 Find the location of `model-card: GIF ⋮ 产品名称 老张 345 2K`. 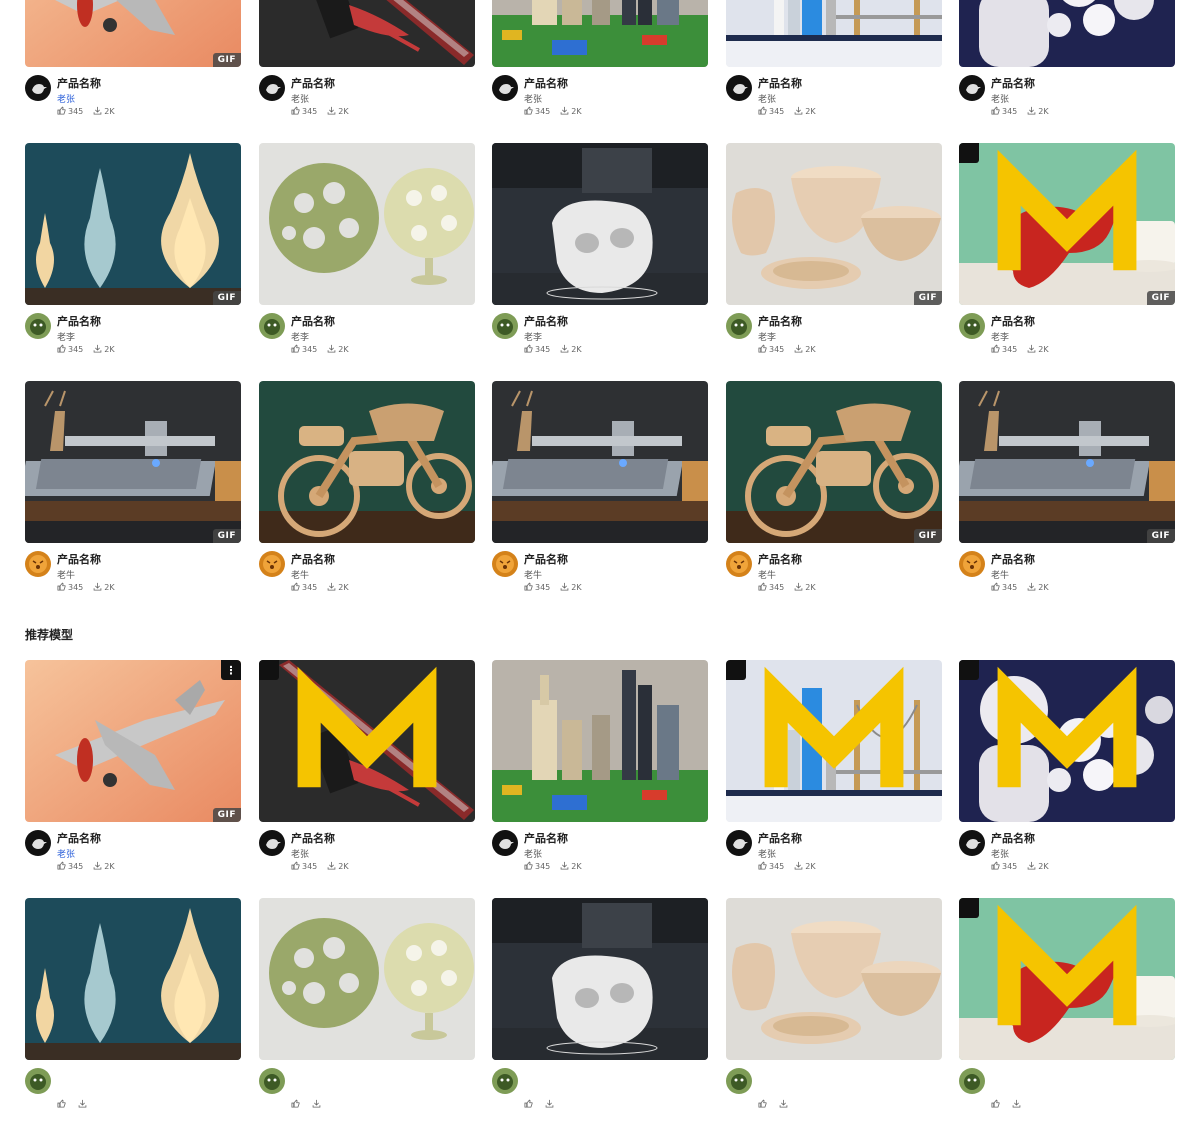

model-card: GIF ⋮ 产品名称 老张 345 2K is located at coordinates (133, 772).